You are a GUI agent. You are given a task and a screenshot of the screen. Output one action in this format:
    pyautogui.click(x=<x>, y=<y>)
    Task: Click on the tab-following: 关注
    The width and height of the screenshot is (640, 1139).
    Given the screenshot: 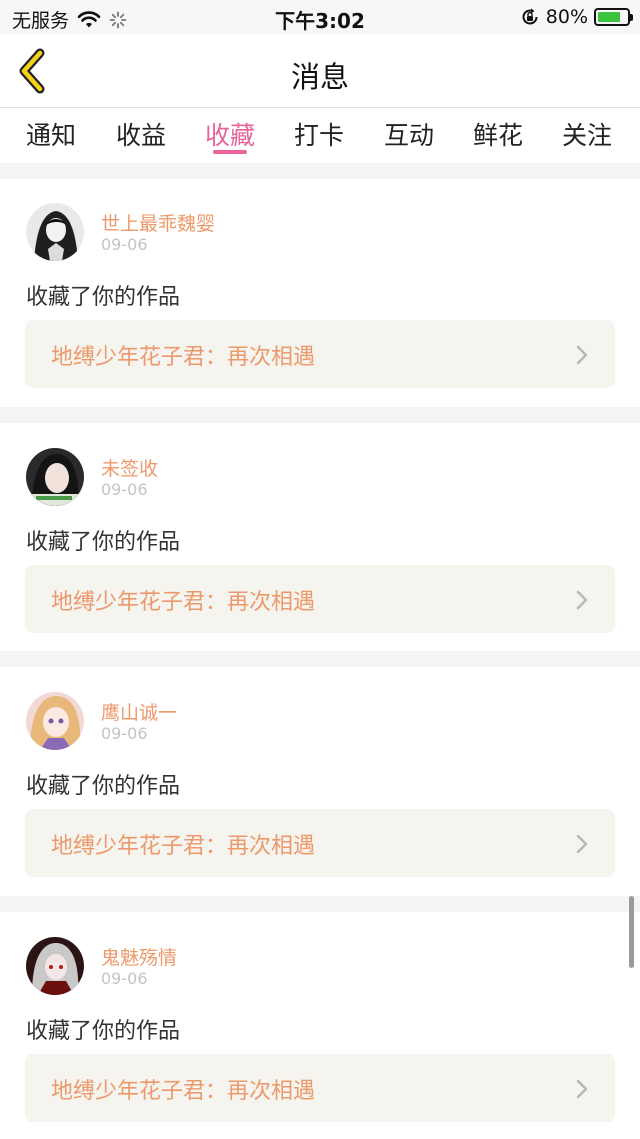 What is the action you would take?
    pyautogui.click(x=587, y=134)
    